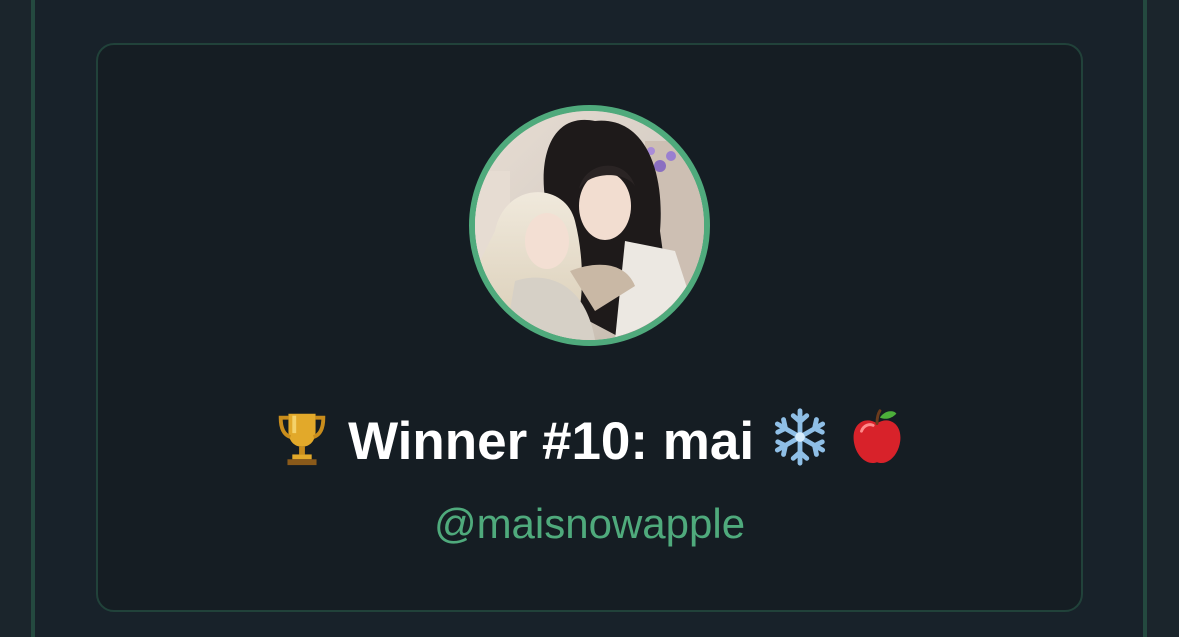 The height and width of the screenshot is (637, 1179). Describe the element at coordinates (877, 437) in the screenshot. I see `apple-icon` at that location.